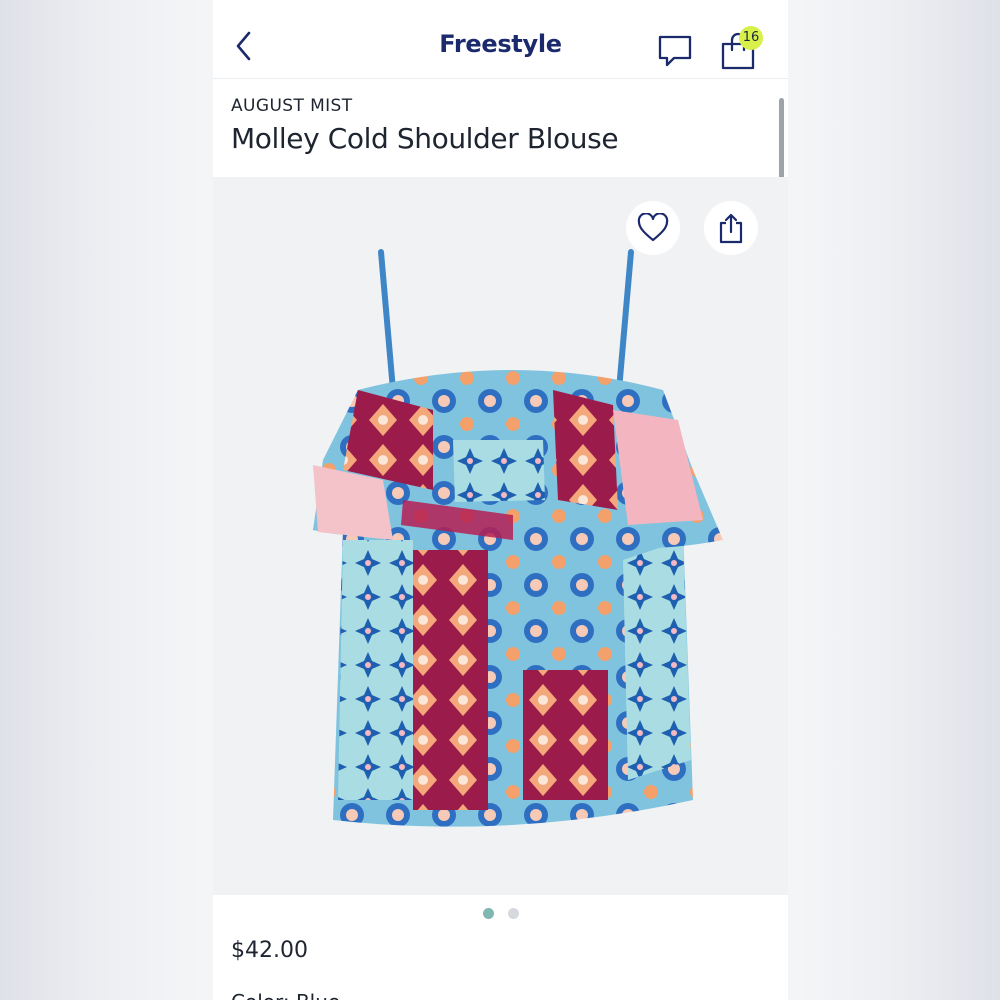 Image resolution: width=1000 pixels, height=1000 pixels. I want to click on product-price: $42.00, so click(269, 950).